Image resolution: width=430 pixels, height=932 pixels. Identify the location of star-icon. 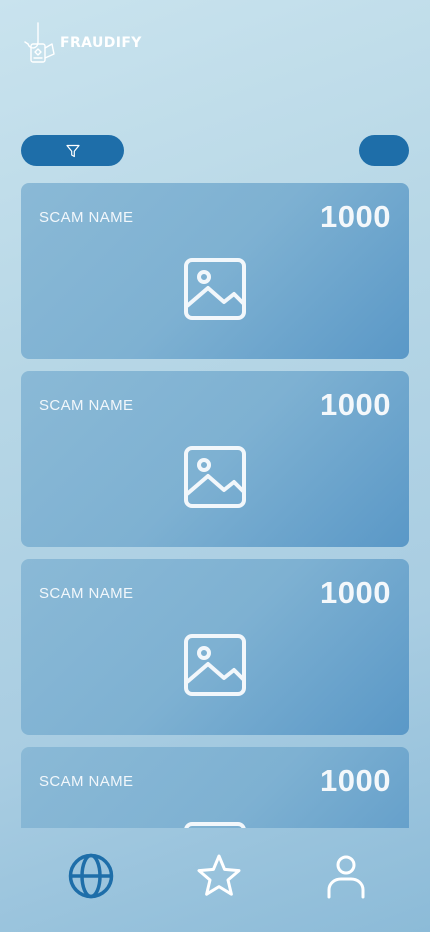
(218, 875).